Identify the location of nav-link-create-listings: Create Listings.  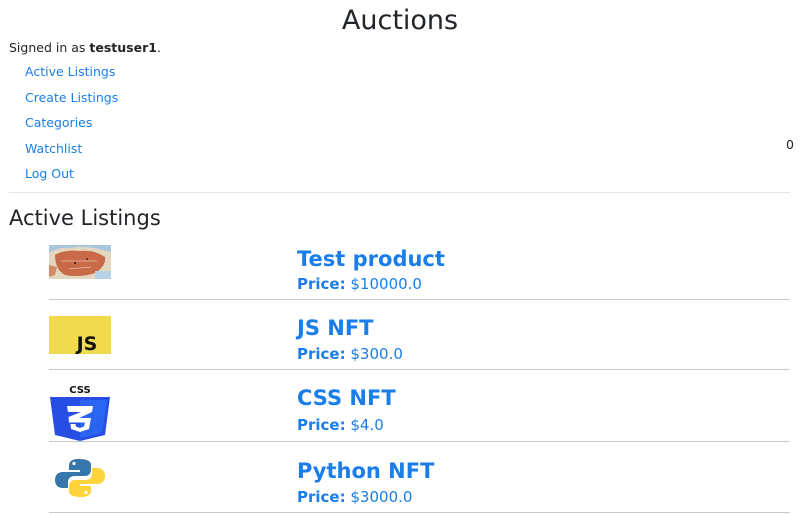
(71, 97).